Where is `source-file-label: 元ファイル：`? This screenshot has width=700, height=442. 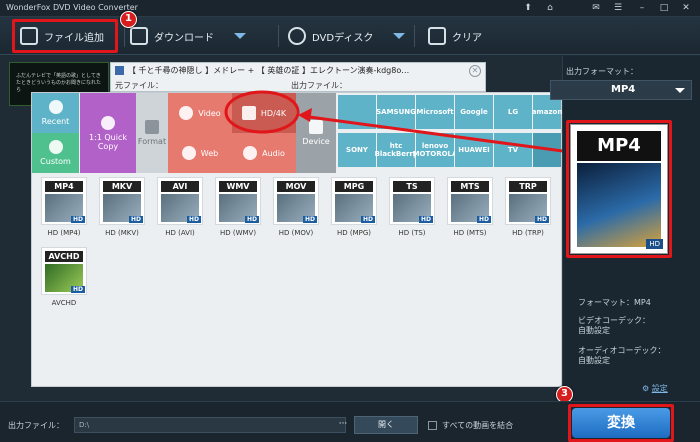 source-file-label: 元ファイル： is located at coordinates (139, 85).